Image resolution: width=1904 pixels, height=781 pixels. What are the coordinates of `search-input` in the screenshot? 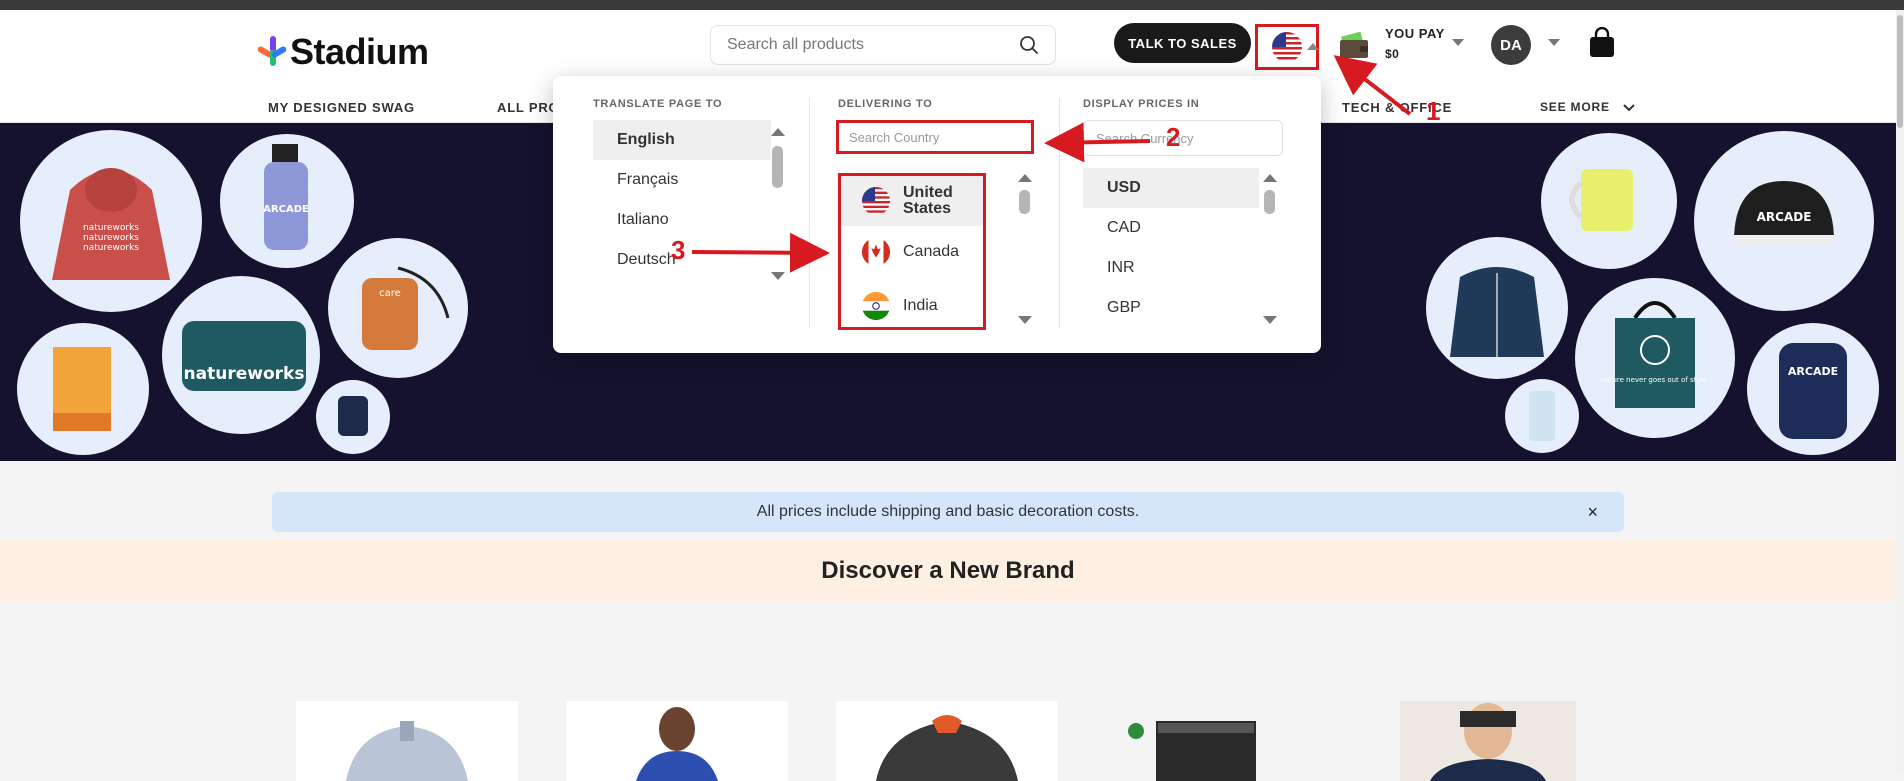 It's located at (873, 45).